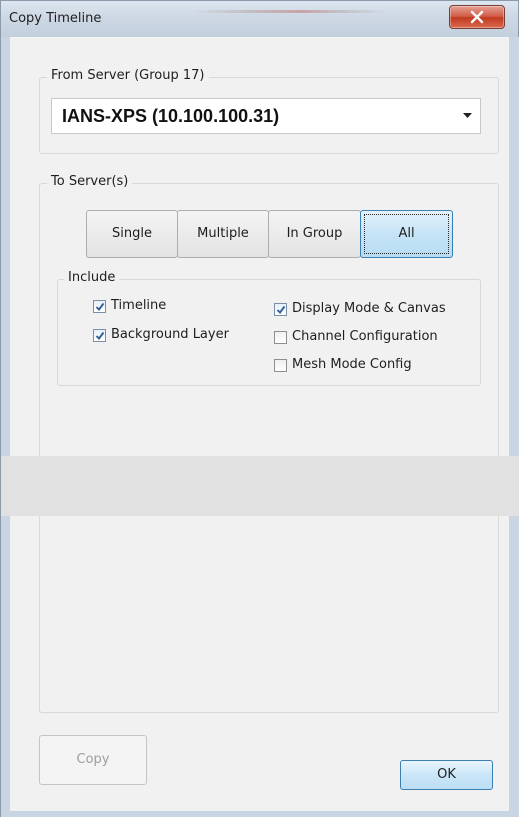 Image resolution: width=519 pixels, height=817 pixels. I want to click on mesh-mode-config-checkbox: Mesh Mode Config, so click(364, 366).